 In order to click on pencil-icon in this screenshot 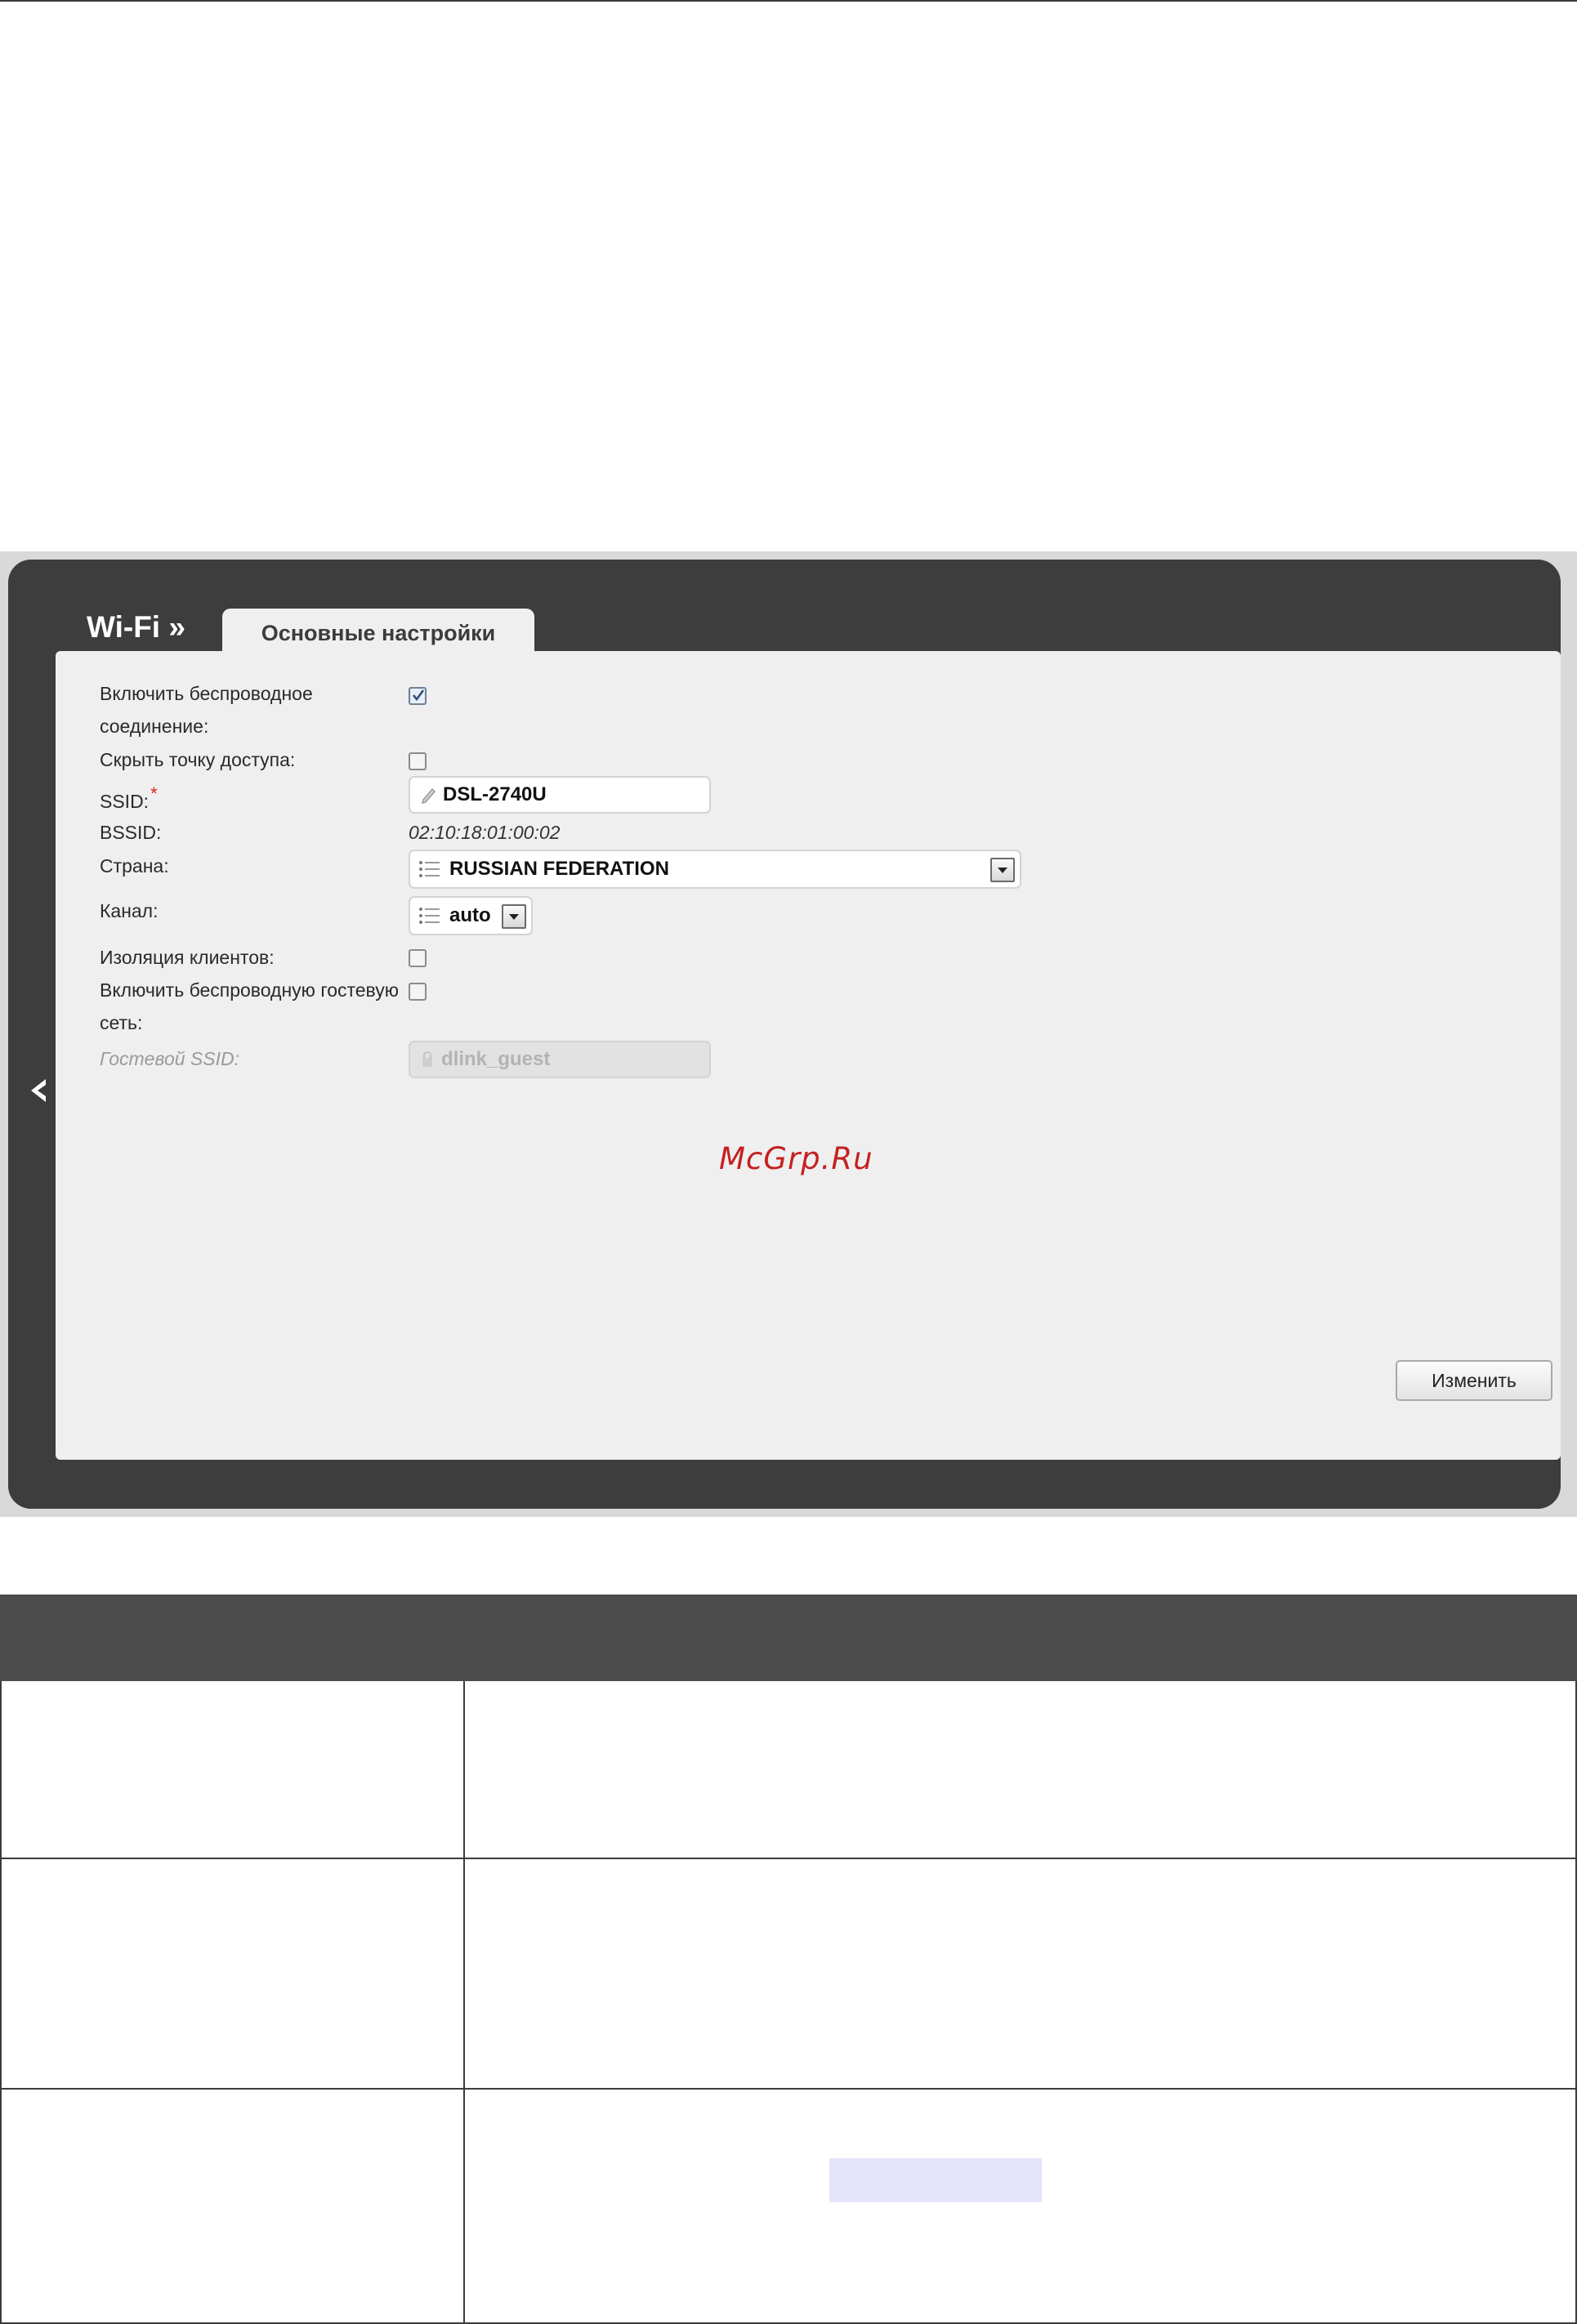, I will do `click(428, 795)`.